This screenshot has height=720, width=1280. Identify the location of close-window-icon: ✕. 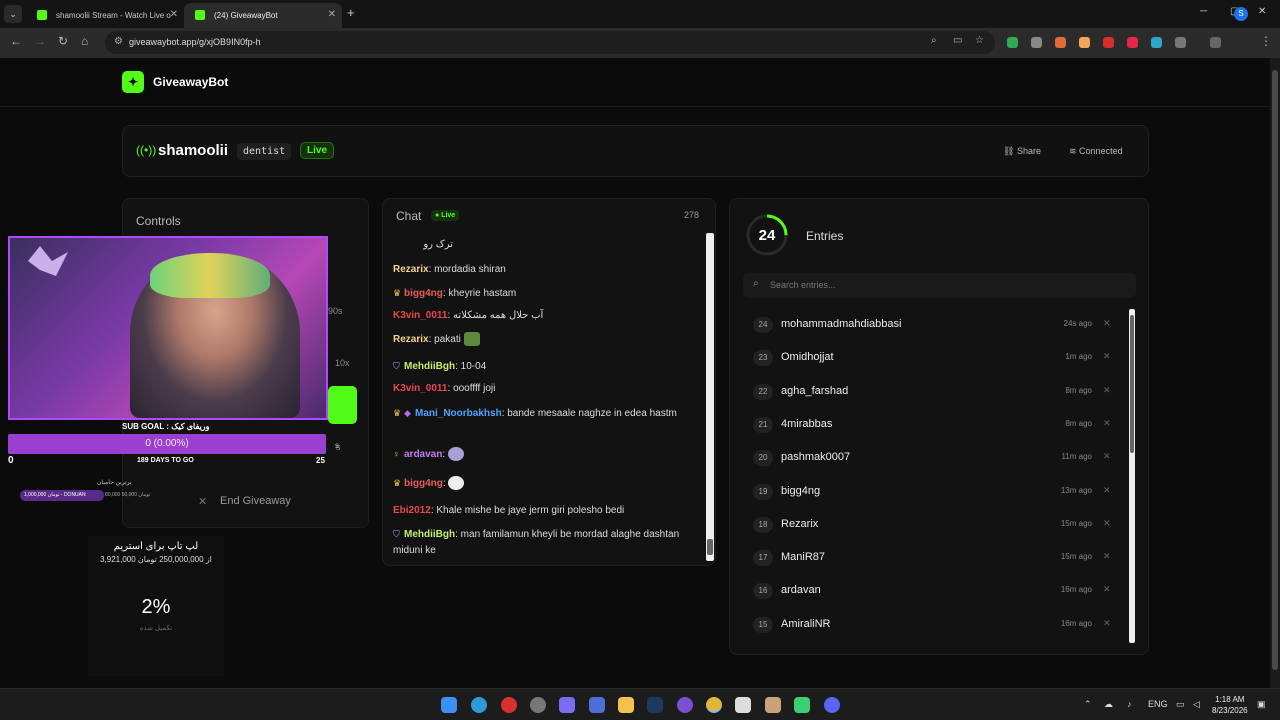
(1262, 11).